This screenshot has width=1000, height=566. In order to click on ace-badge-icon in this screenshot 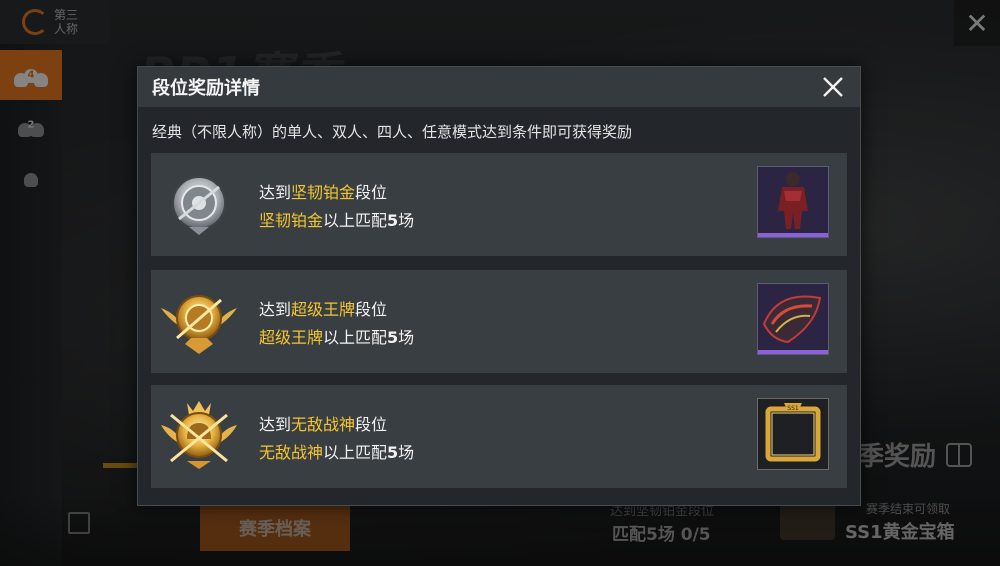, I will do `click(199, 322)`.